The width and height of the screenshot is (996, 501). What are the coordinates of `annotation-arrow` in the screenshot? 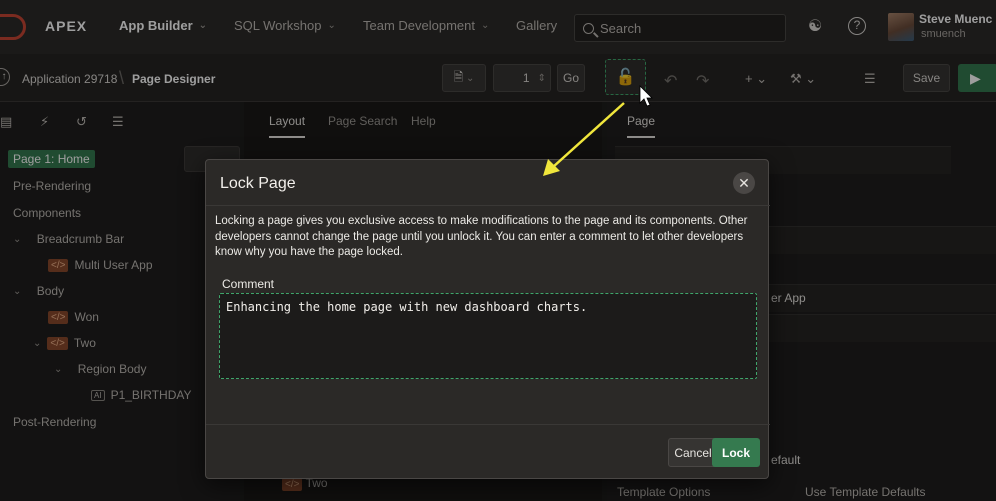 It's located at (588, 135).